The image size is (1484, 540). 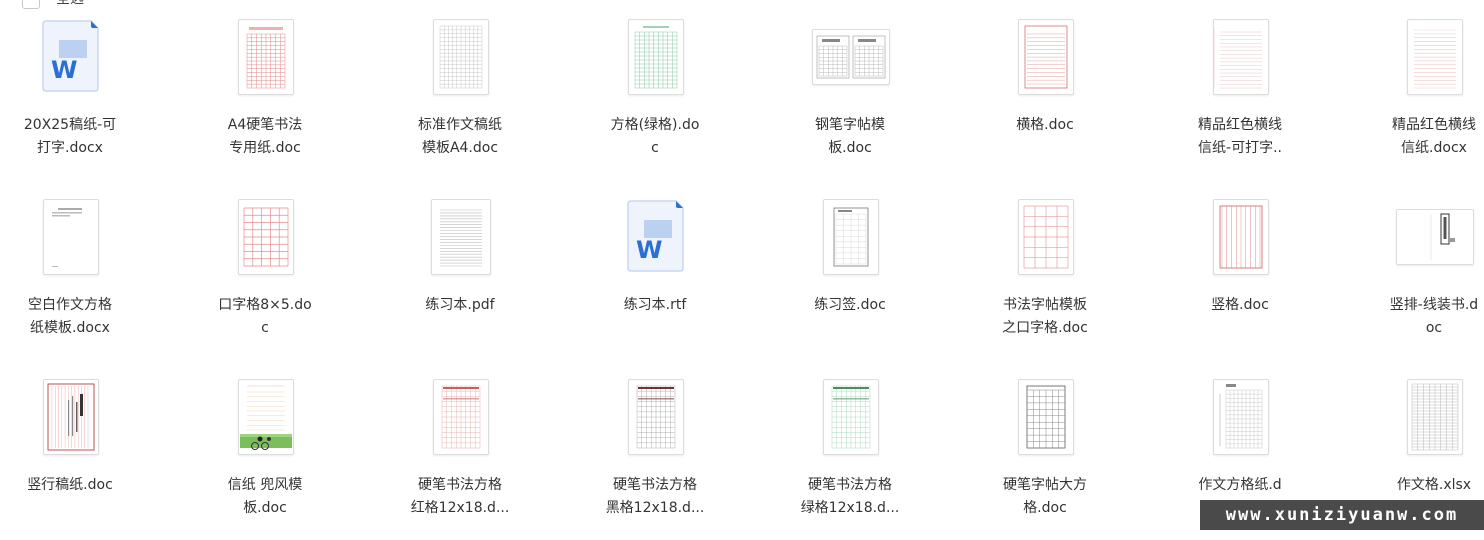 I want to click on file-name: 口字格8×5.do c, so click(x=265, y=317).